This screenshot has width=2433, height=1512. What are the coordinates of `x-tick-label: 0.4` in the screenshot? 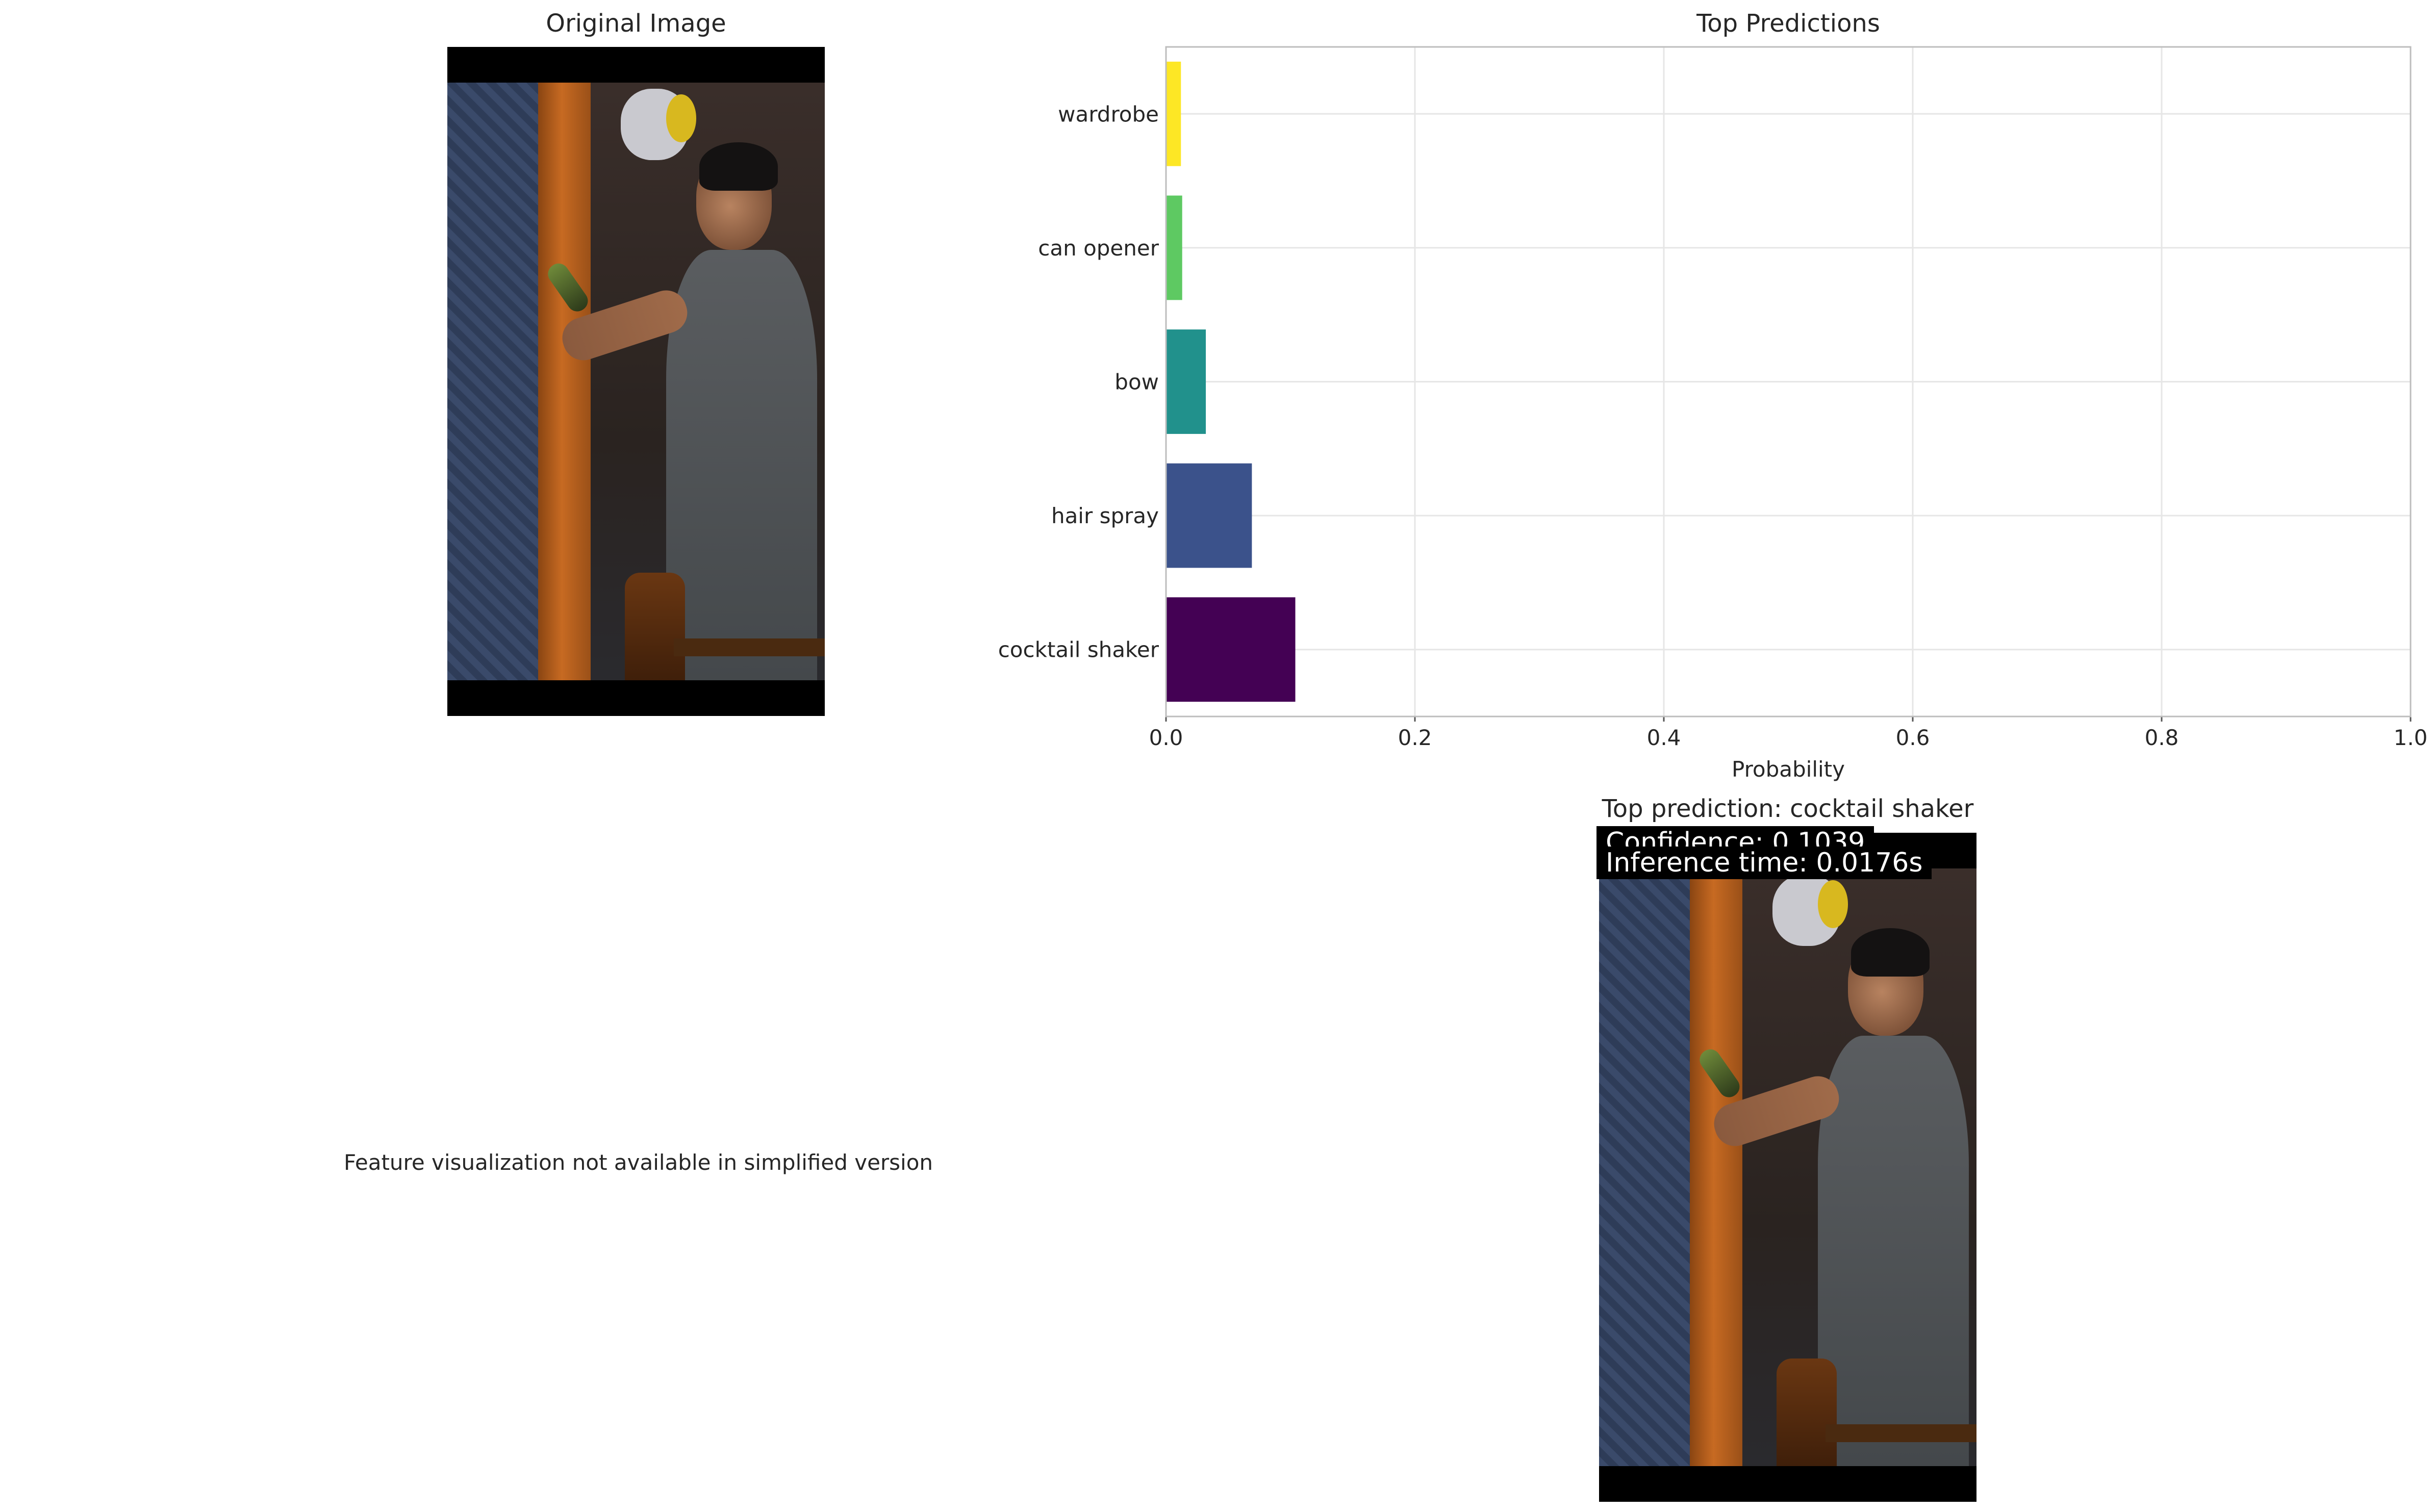 It's located at (1664, 737).